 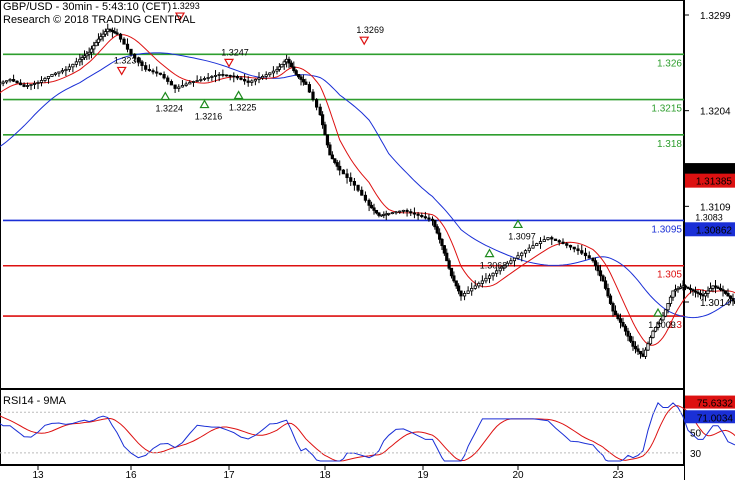 I want to click on fast-ma-badge: 1.31385, so click(x=714, y=182).